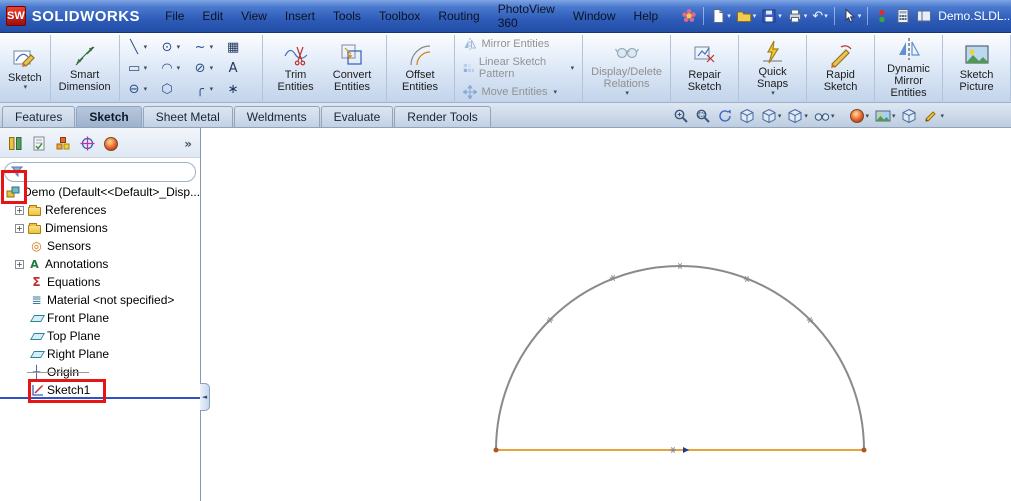 The image size is (1011, 501). I want to click on tree-item-material: ≣ Material <not specified>, so click(100, 300).